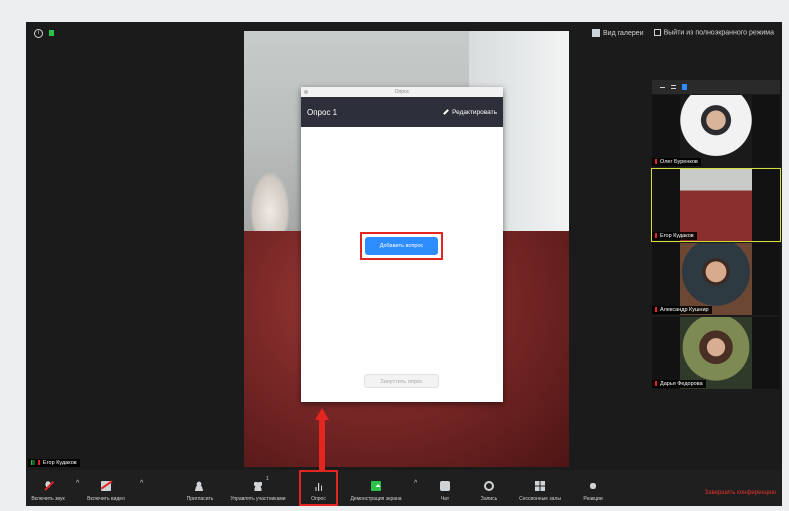 Image resolution: width=789 pixels, height=511 pixels. I want to click on poll-title: Опрос 1, so click(322, 112).